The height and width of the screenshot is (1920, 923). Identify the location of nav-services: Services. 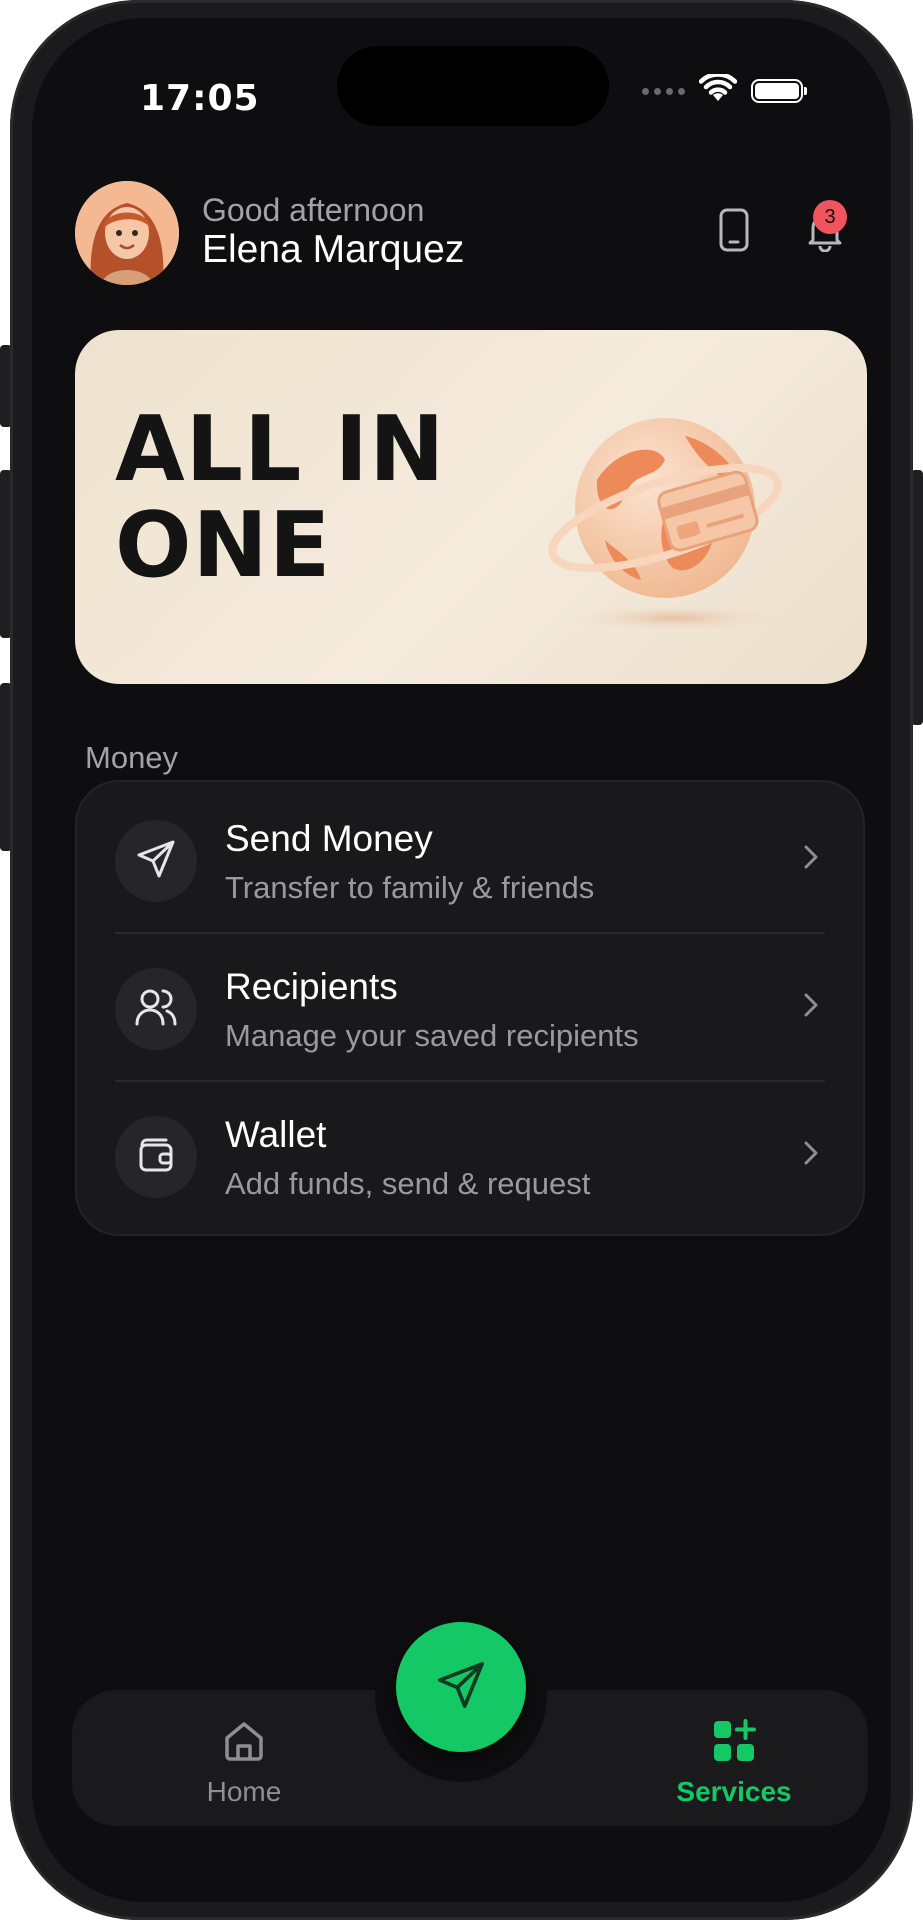
(734, 1763).